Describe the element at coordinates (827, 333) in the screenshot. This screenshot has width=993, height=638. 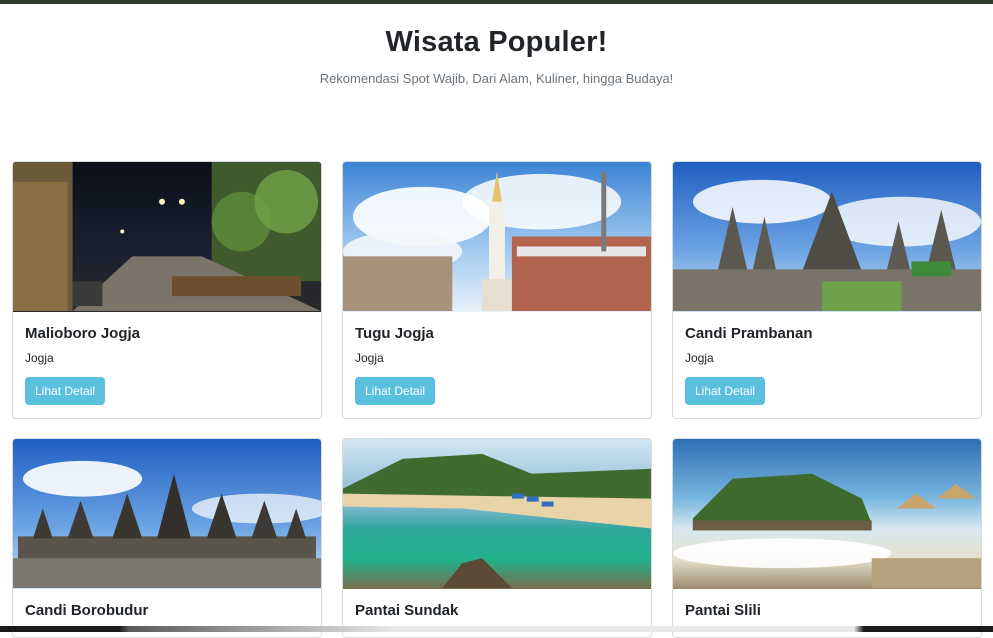
I see `card-title: Candi Prambanan` at that location.